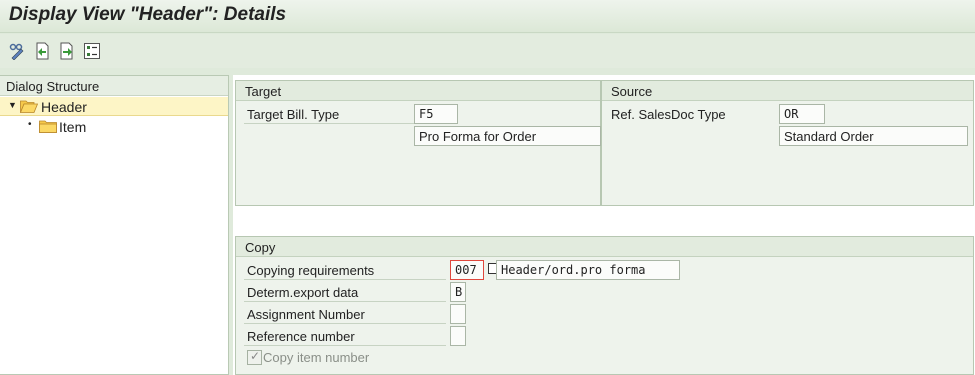 The width and height of the screenshot is (975, 375). Describe the element at coordinates (487, 51) in the screenshot. I see `application-toolbar` at that location.